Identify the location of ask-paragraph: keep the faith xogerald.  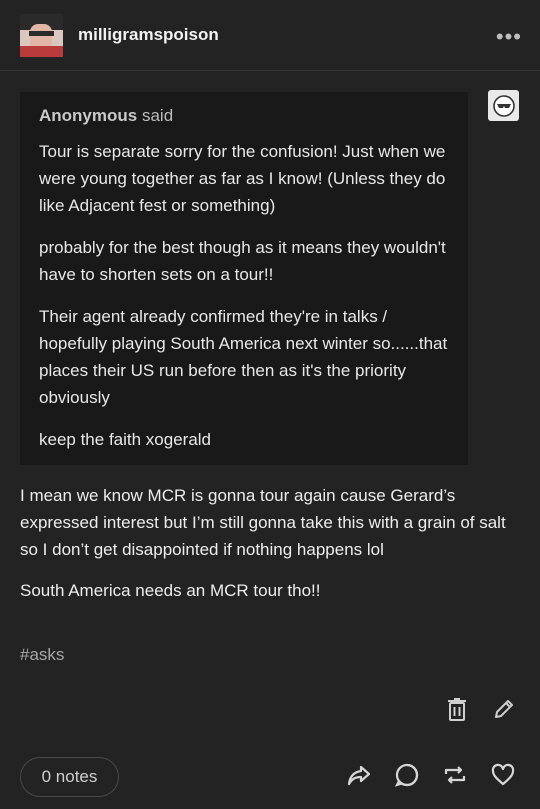
(125, 439).